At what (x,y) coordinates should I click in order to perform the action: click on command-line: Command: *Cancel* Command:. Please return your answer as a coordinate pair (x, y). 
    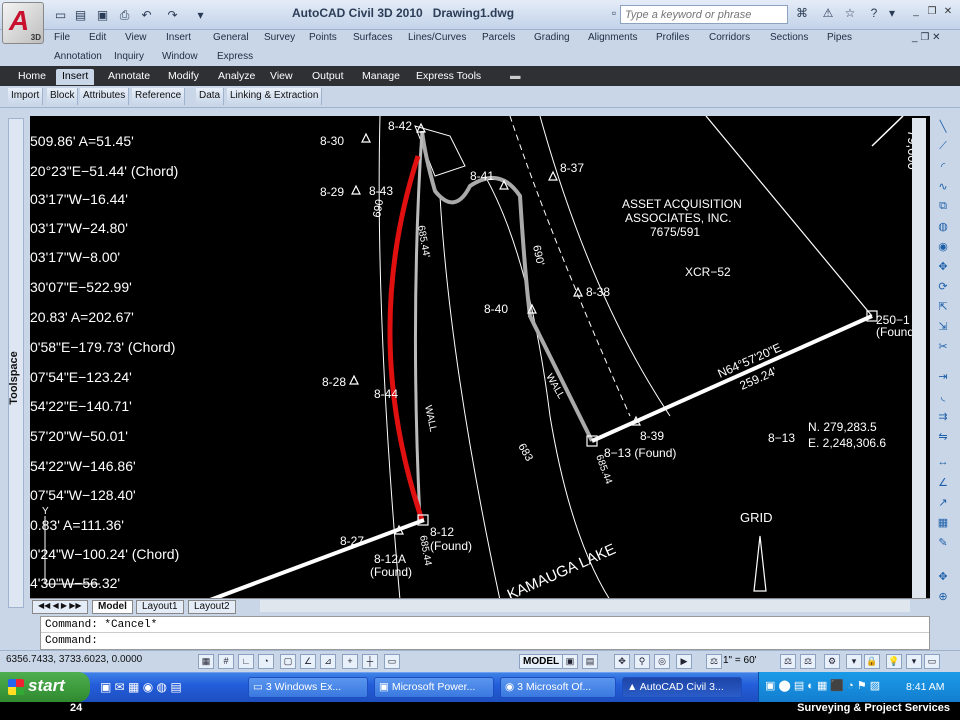
    Looking at the image, I should click on (485, 633).